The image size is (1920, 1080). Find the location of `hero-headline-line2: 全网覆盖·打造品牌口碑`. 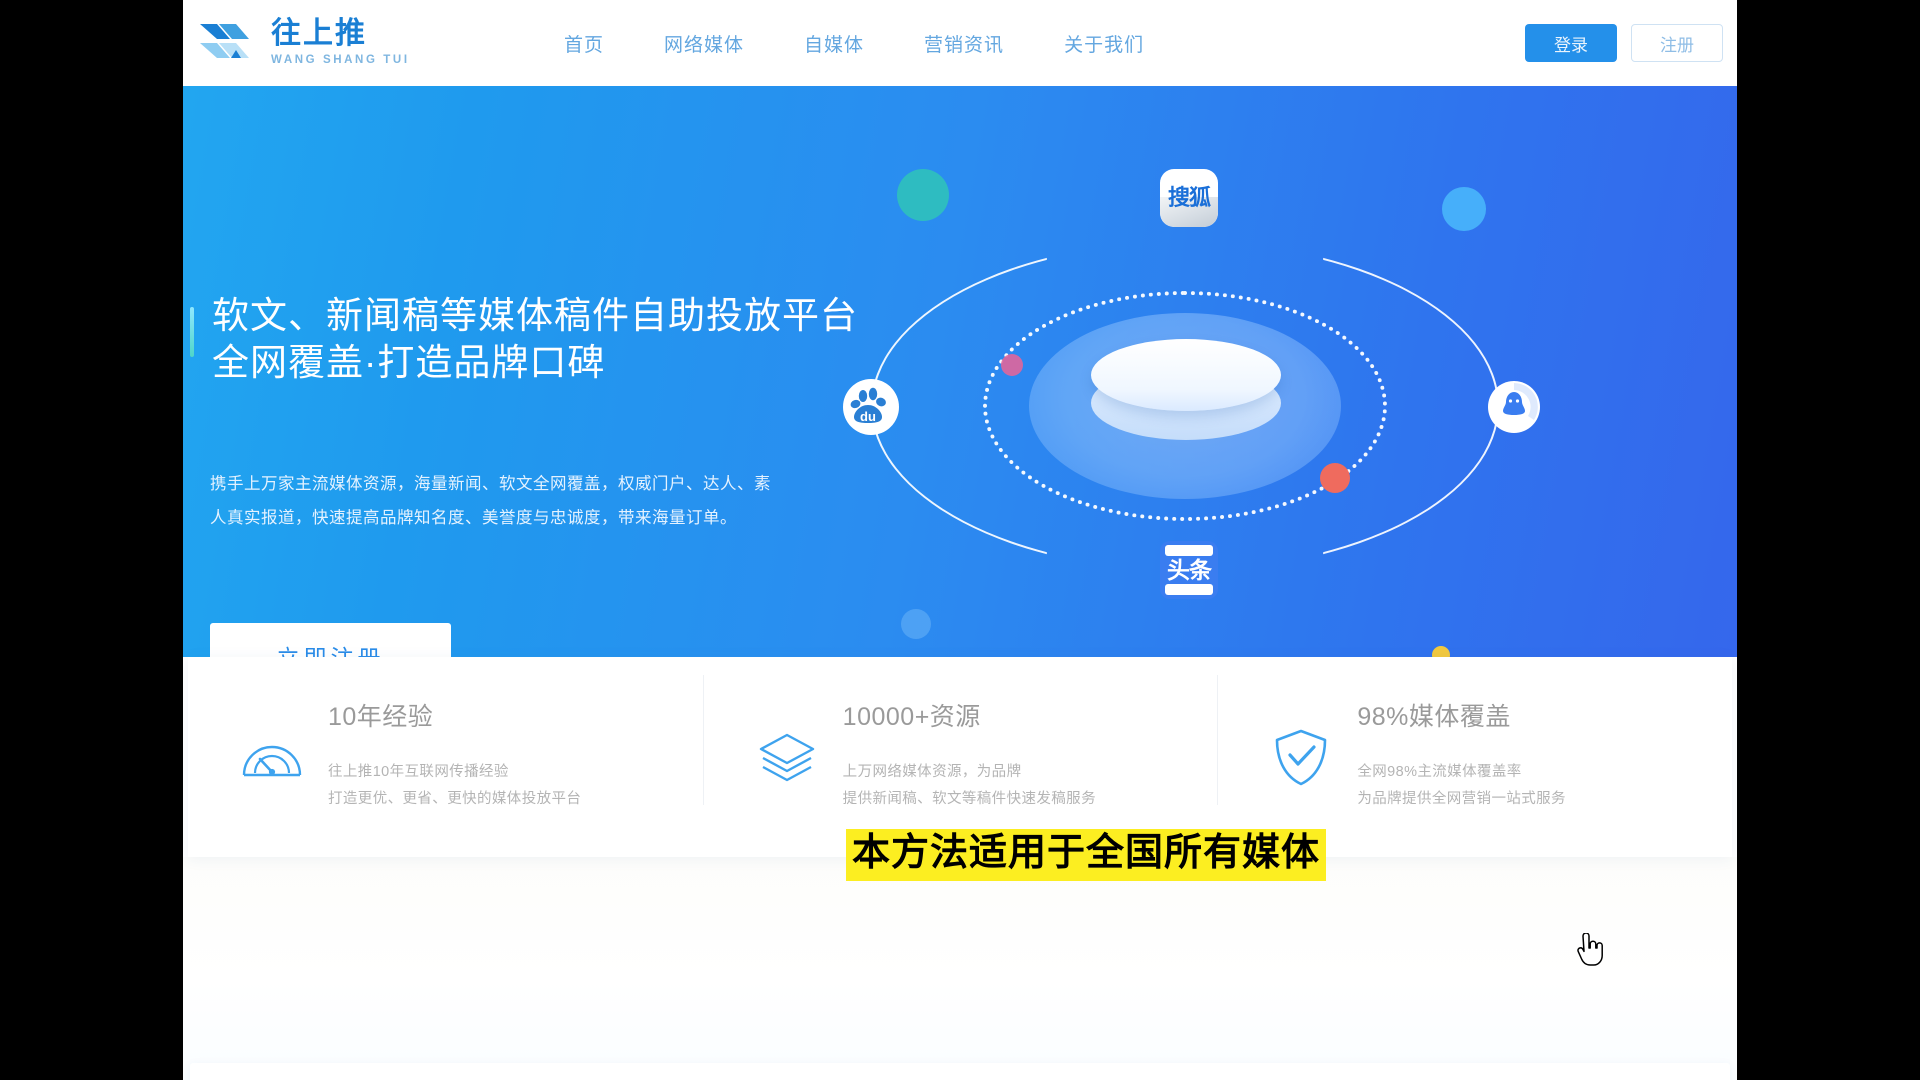

hero-headline-line2: 全网覆盖·打造品牌口碑 is located at coordinates (409, 363).